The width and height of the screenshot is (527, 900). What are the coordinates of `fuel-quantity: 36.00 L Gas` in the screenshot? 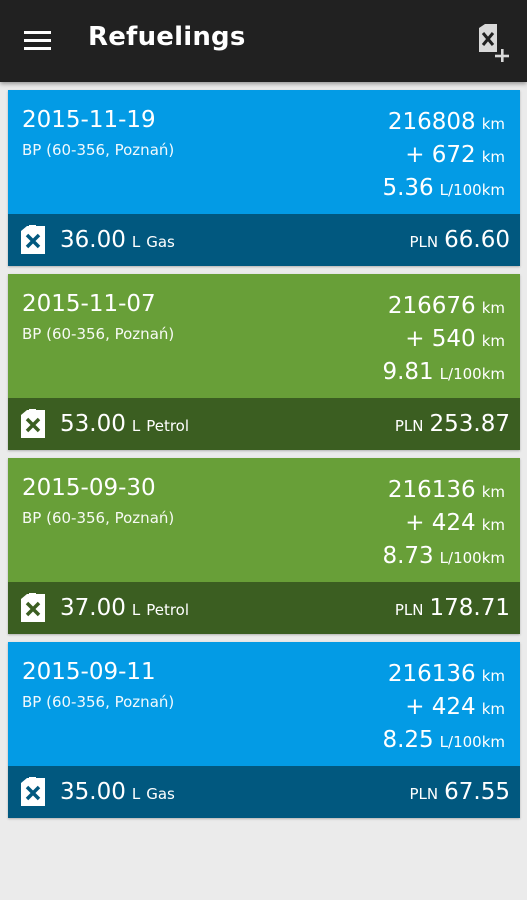 It's located at (117, 241).